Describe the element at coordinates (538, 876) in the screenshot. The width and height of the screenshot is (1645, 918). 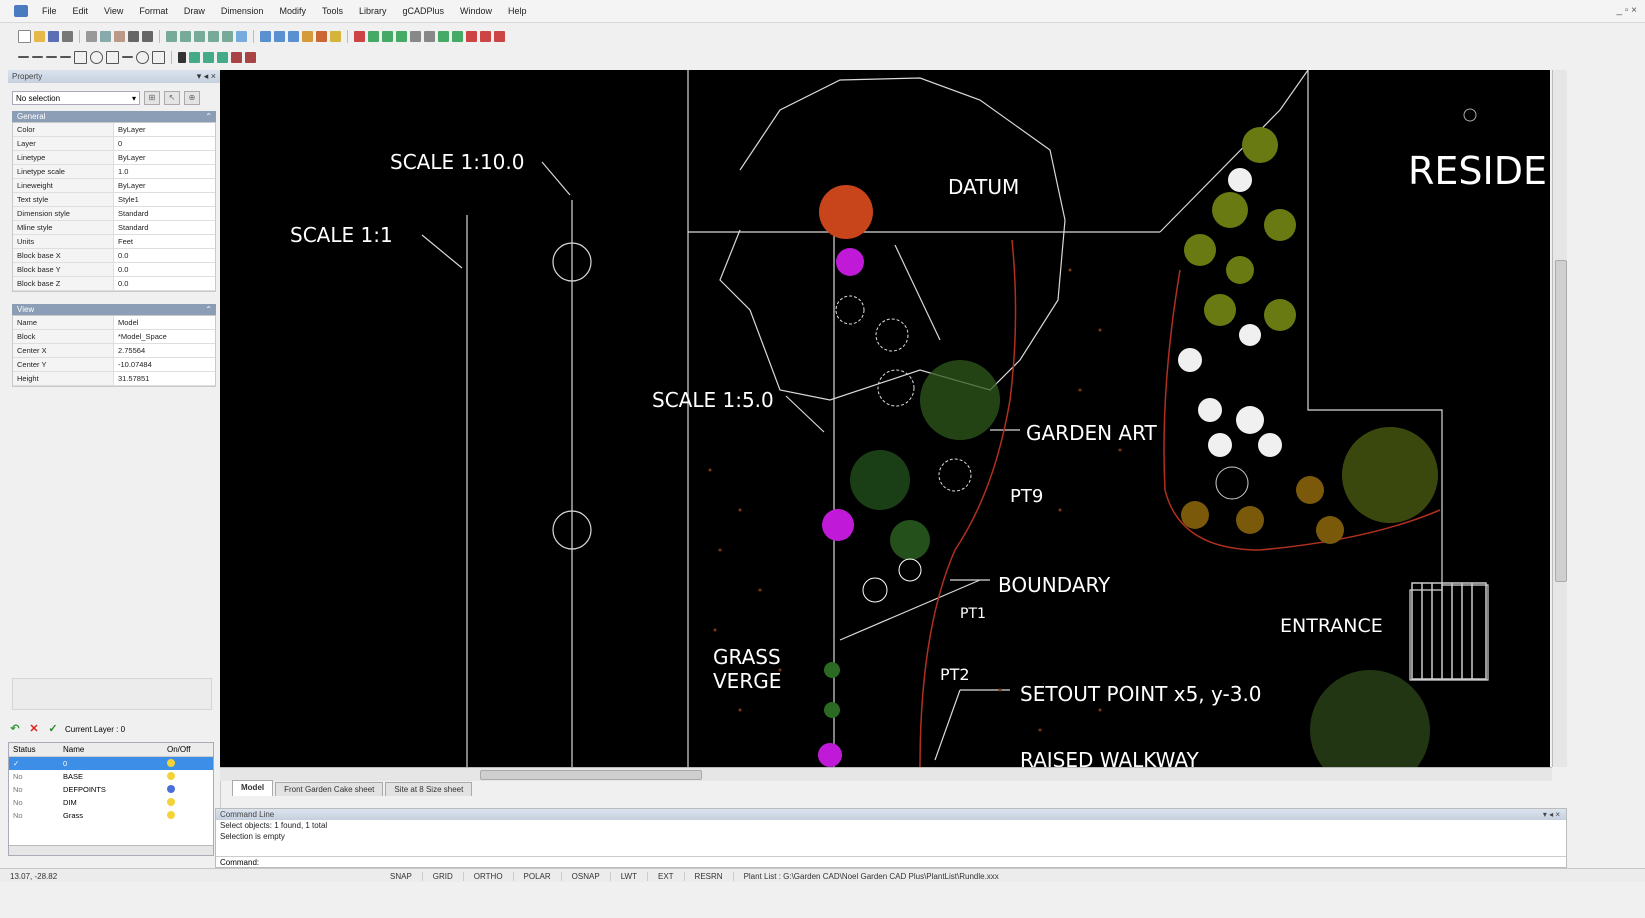
I see `polar-toggle: POLAR` at that location.